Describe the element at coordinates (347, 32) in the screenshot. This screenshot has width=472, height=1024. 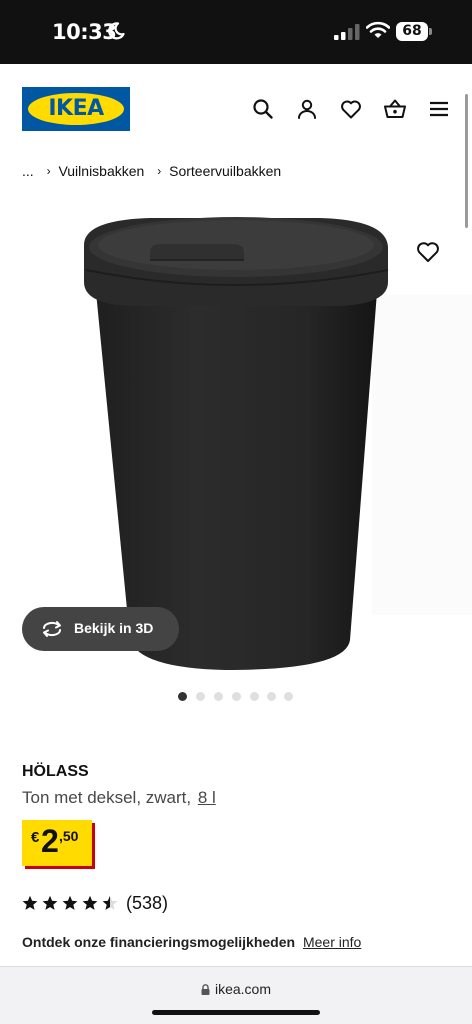
I see `signal-icon` at that location.